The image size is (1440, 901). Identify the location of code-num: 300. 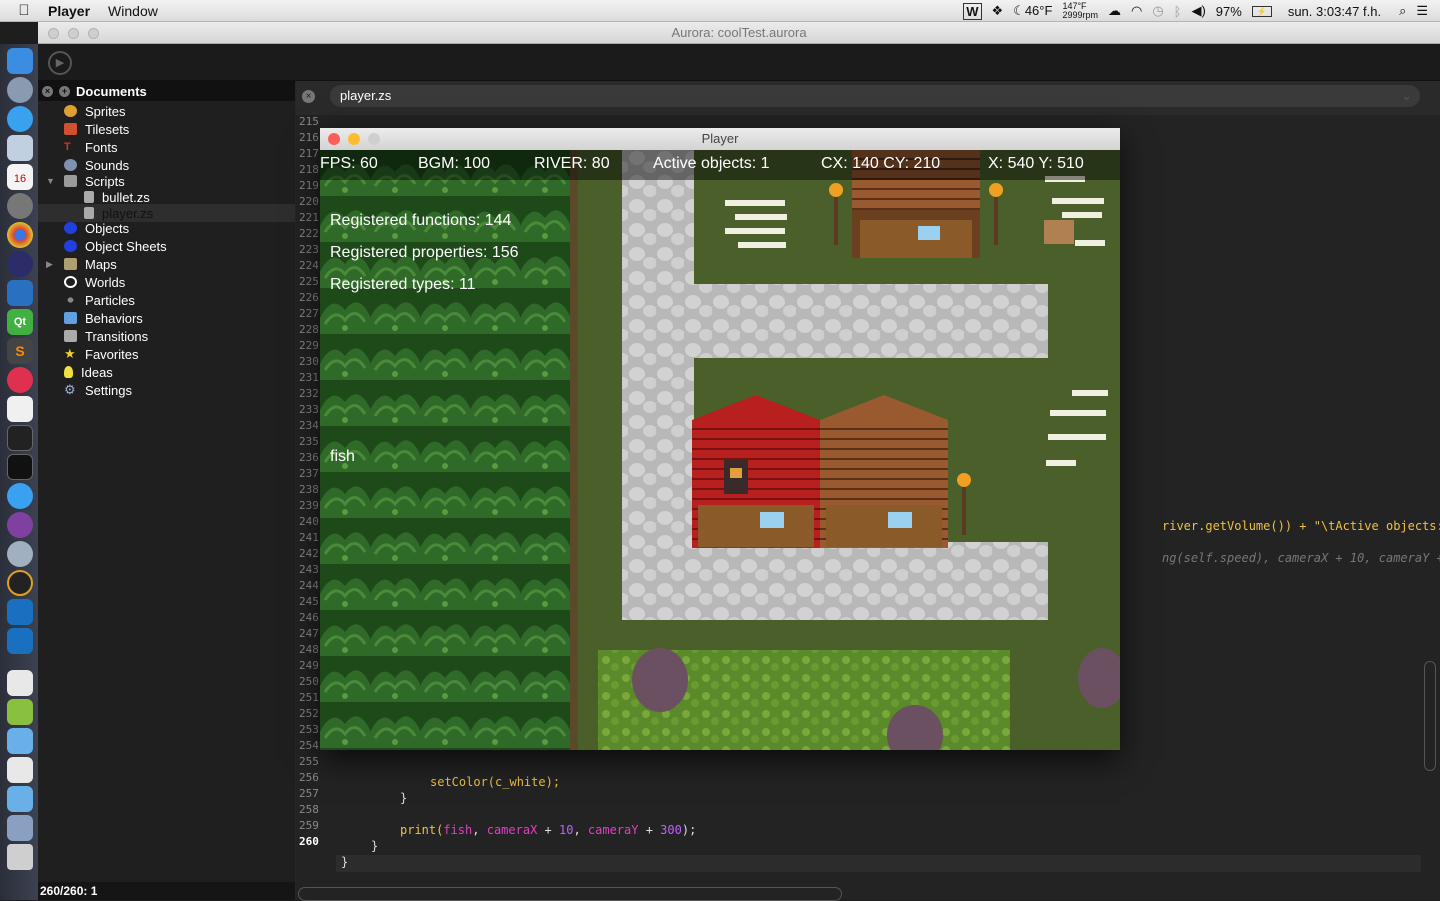
(671, 830).